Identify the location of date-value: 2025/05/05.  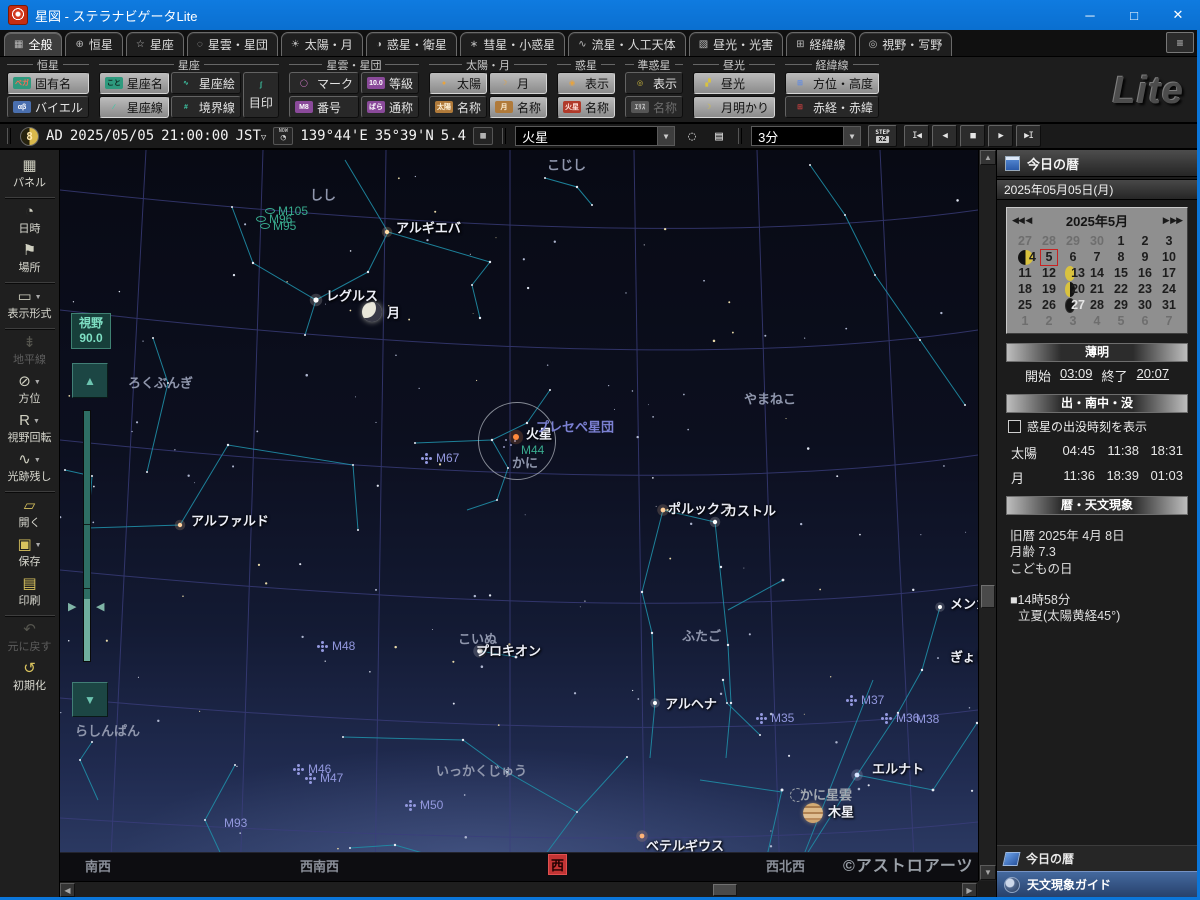
(112, 136).